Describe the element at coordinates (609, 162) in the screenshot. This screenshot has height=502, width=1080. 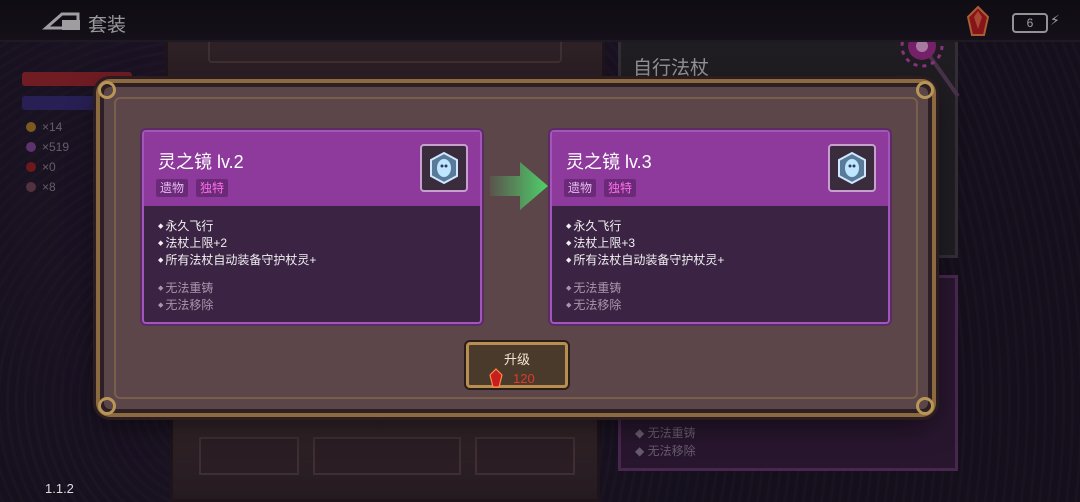
I see `relic-title: 灵之镜 lv.3` at that location.